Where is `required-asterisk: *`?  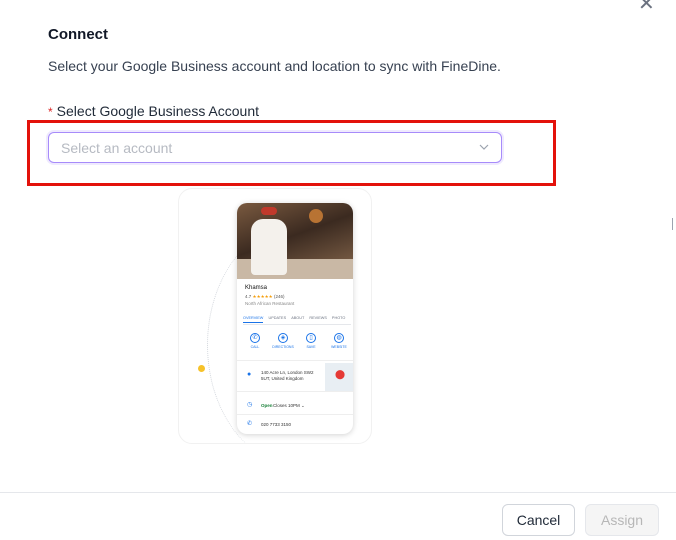
required-asterisk: * is located at coordinates (50, 112).